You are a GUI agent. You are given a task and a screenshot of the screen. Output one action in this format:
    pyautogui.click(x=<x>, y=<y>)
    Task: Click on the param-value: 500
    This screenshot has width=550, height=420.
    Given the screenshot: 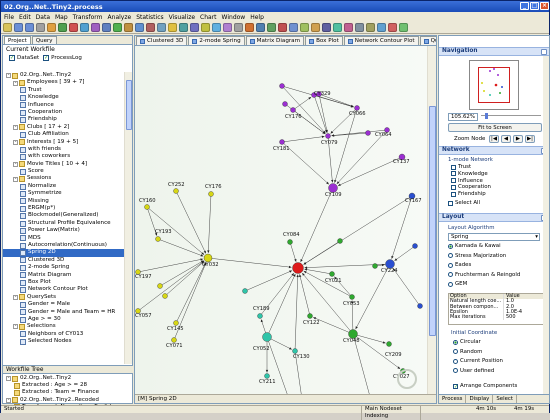 What is the action you would take?
    pyautogui.click(x=510, y=317)
    